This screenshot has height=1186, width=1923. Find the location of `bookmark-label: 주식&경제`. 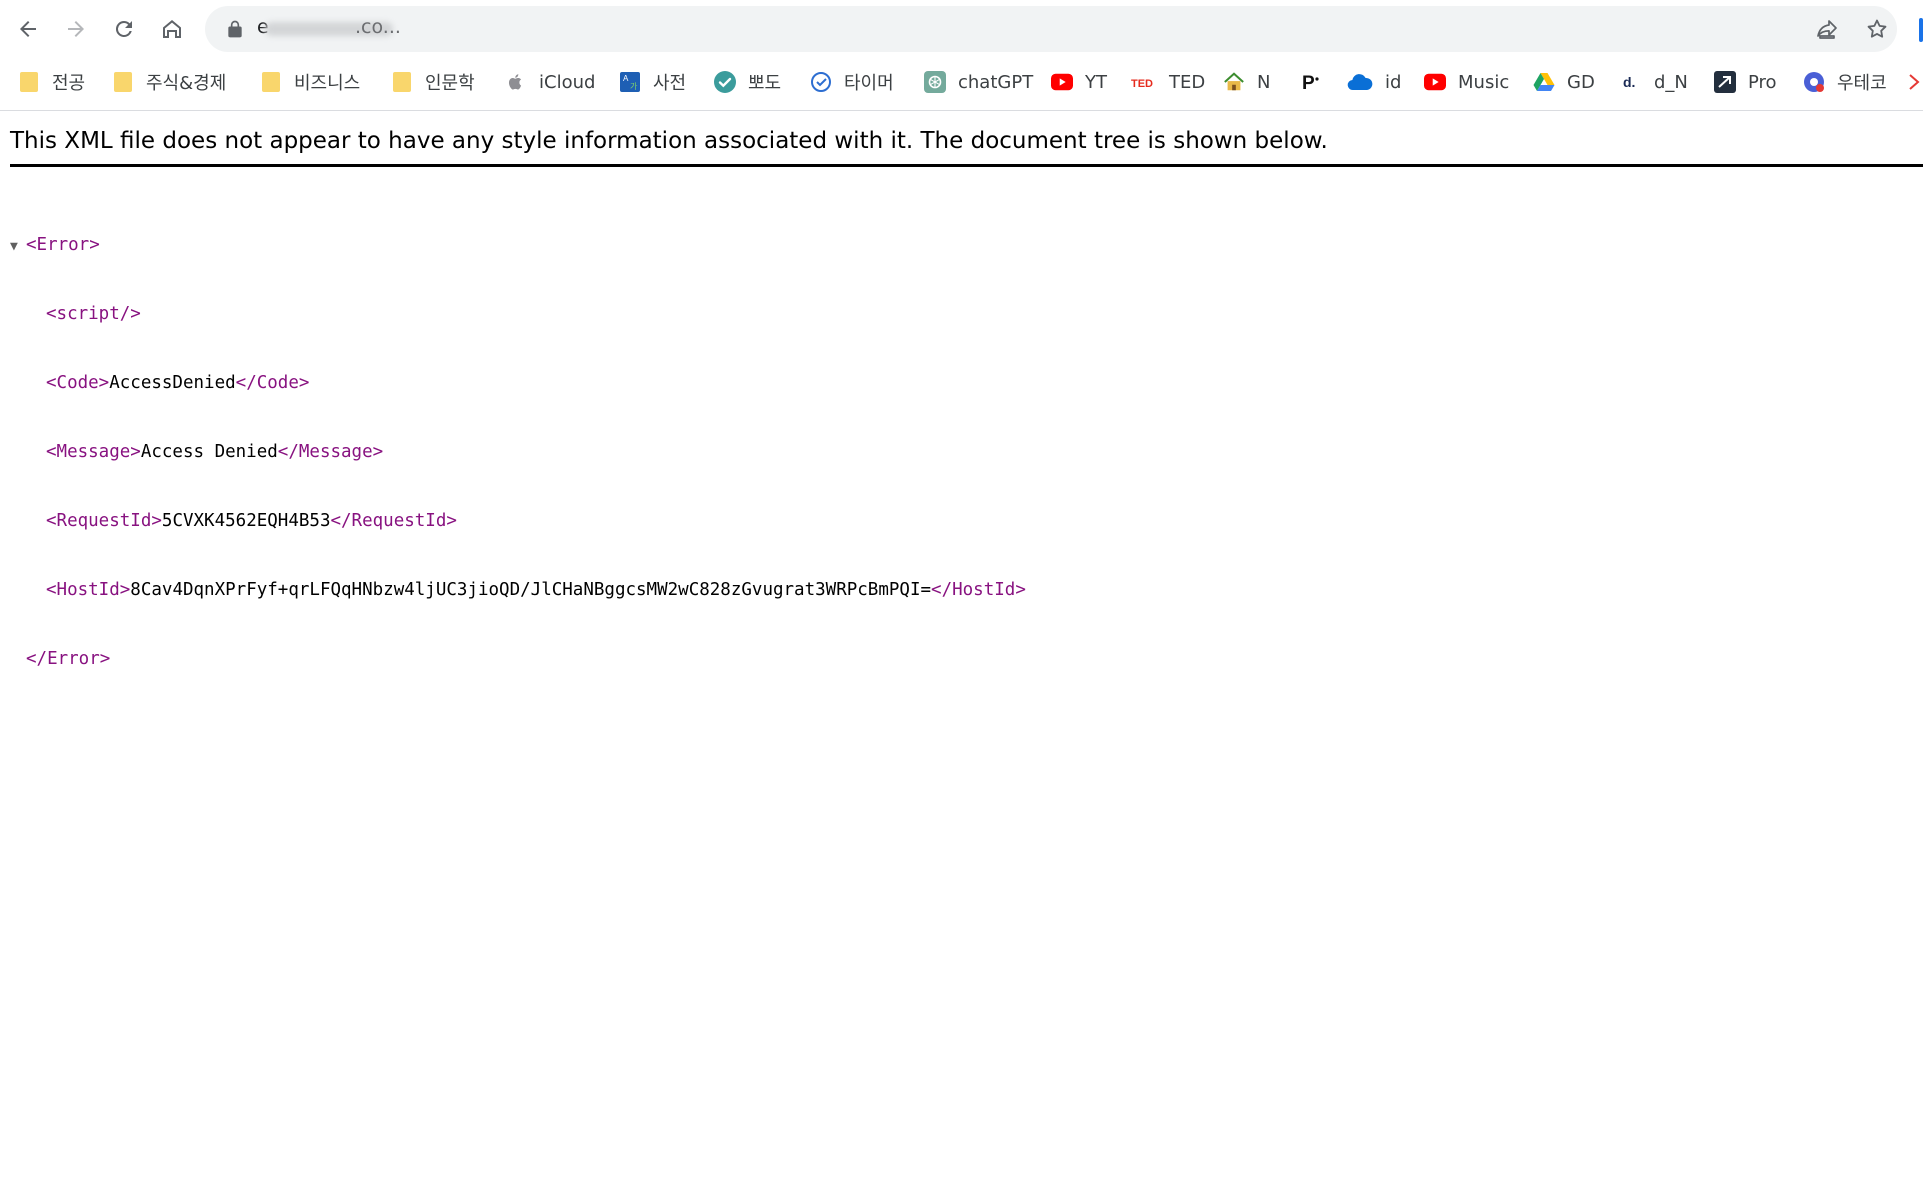

bookmark-label: 주식&경제 is located at coordinates (186, 83).